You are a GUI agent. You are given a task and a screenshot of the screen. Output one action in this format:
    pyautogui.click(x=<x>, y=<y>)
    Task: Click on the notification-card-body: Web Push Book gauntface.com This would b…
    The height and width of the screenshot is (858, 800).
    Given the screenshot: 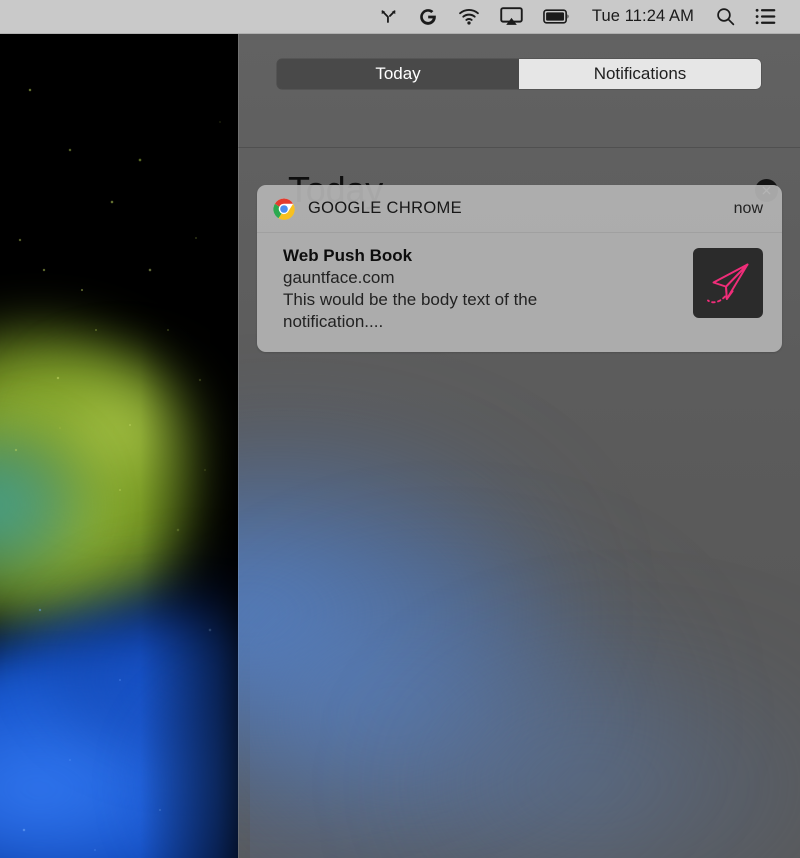 What is the action you would take?
    pyautogui.click(x=519, y=292)
    